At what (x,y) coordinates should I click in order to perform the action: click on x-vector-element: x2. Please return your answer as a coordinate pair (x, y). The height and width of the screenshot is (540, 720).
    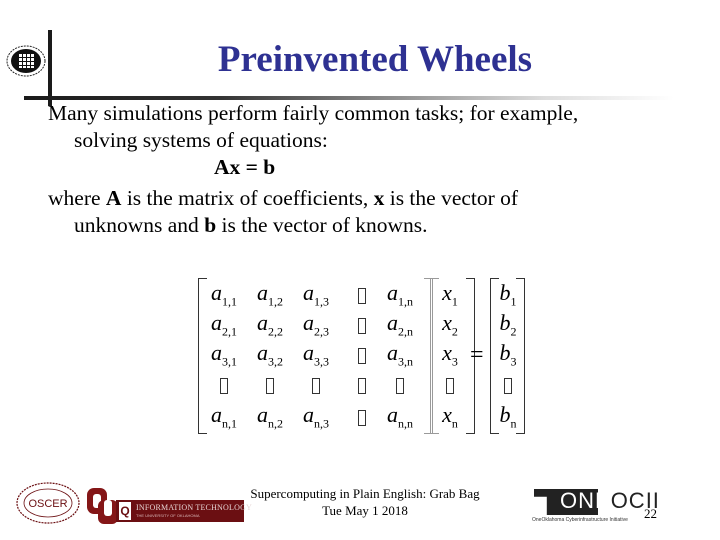
    Looking at the image, I should click on (450, 324).